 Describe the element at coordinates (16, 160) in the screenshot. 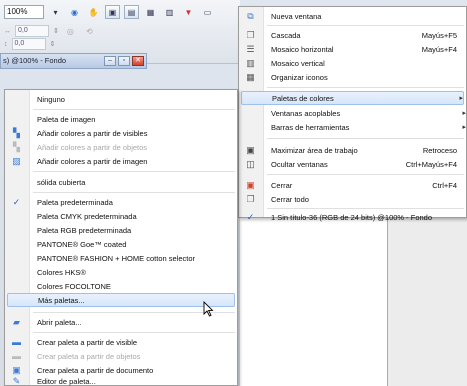

I see `add-colors-image-icon: ▨` at that location.